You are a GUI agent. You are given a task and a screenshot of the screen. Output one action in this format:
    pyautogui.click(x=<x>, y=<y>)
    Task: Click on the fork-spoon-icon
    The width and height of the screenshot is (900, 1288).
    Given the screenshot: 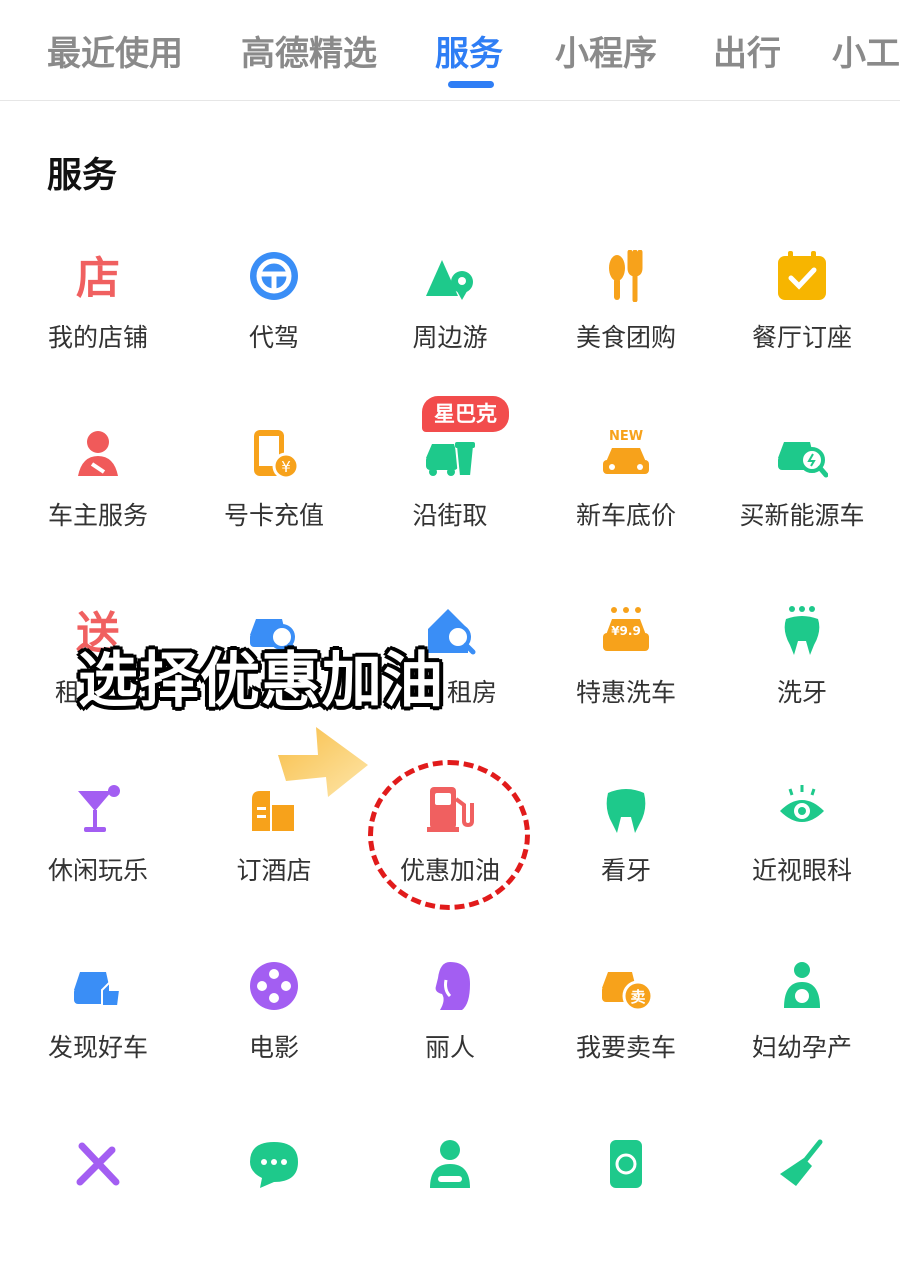 What is the action you would take?
    pyautogui.click(x=626, y=276)
    